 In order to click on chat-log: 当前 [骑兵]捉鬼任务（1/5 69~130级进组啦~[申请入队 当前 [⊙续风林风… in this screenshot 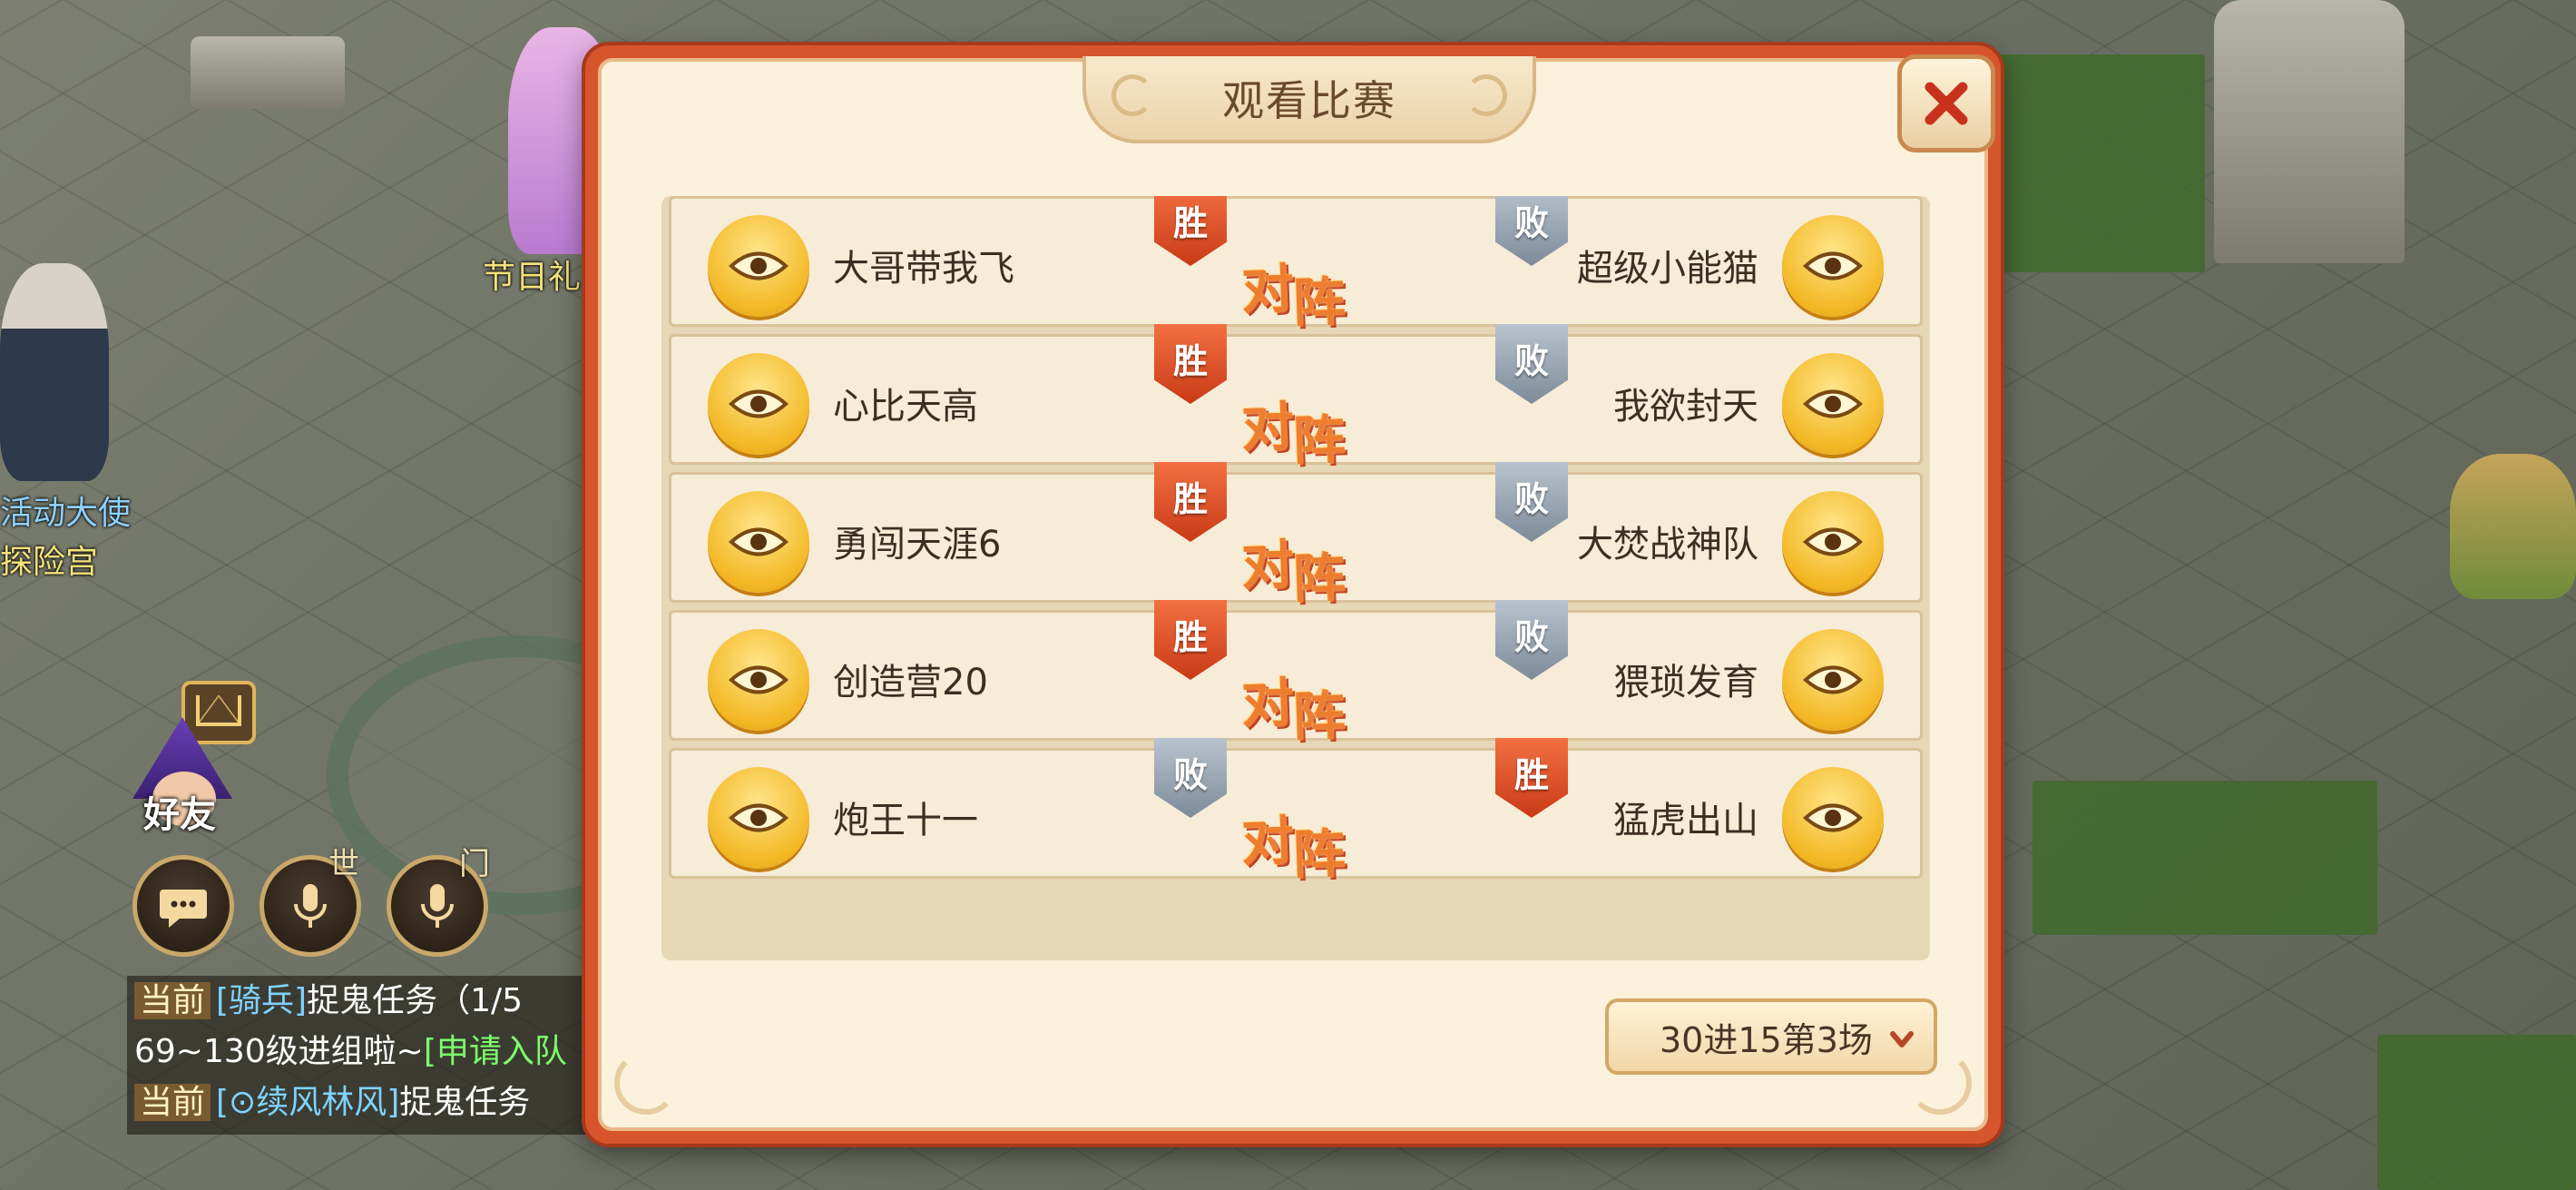, I will do `click(363, 1055)`.